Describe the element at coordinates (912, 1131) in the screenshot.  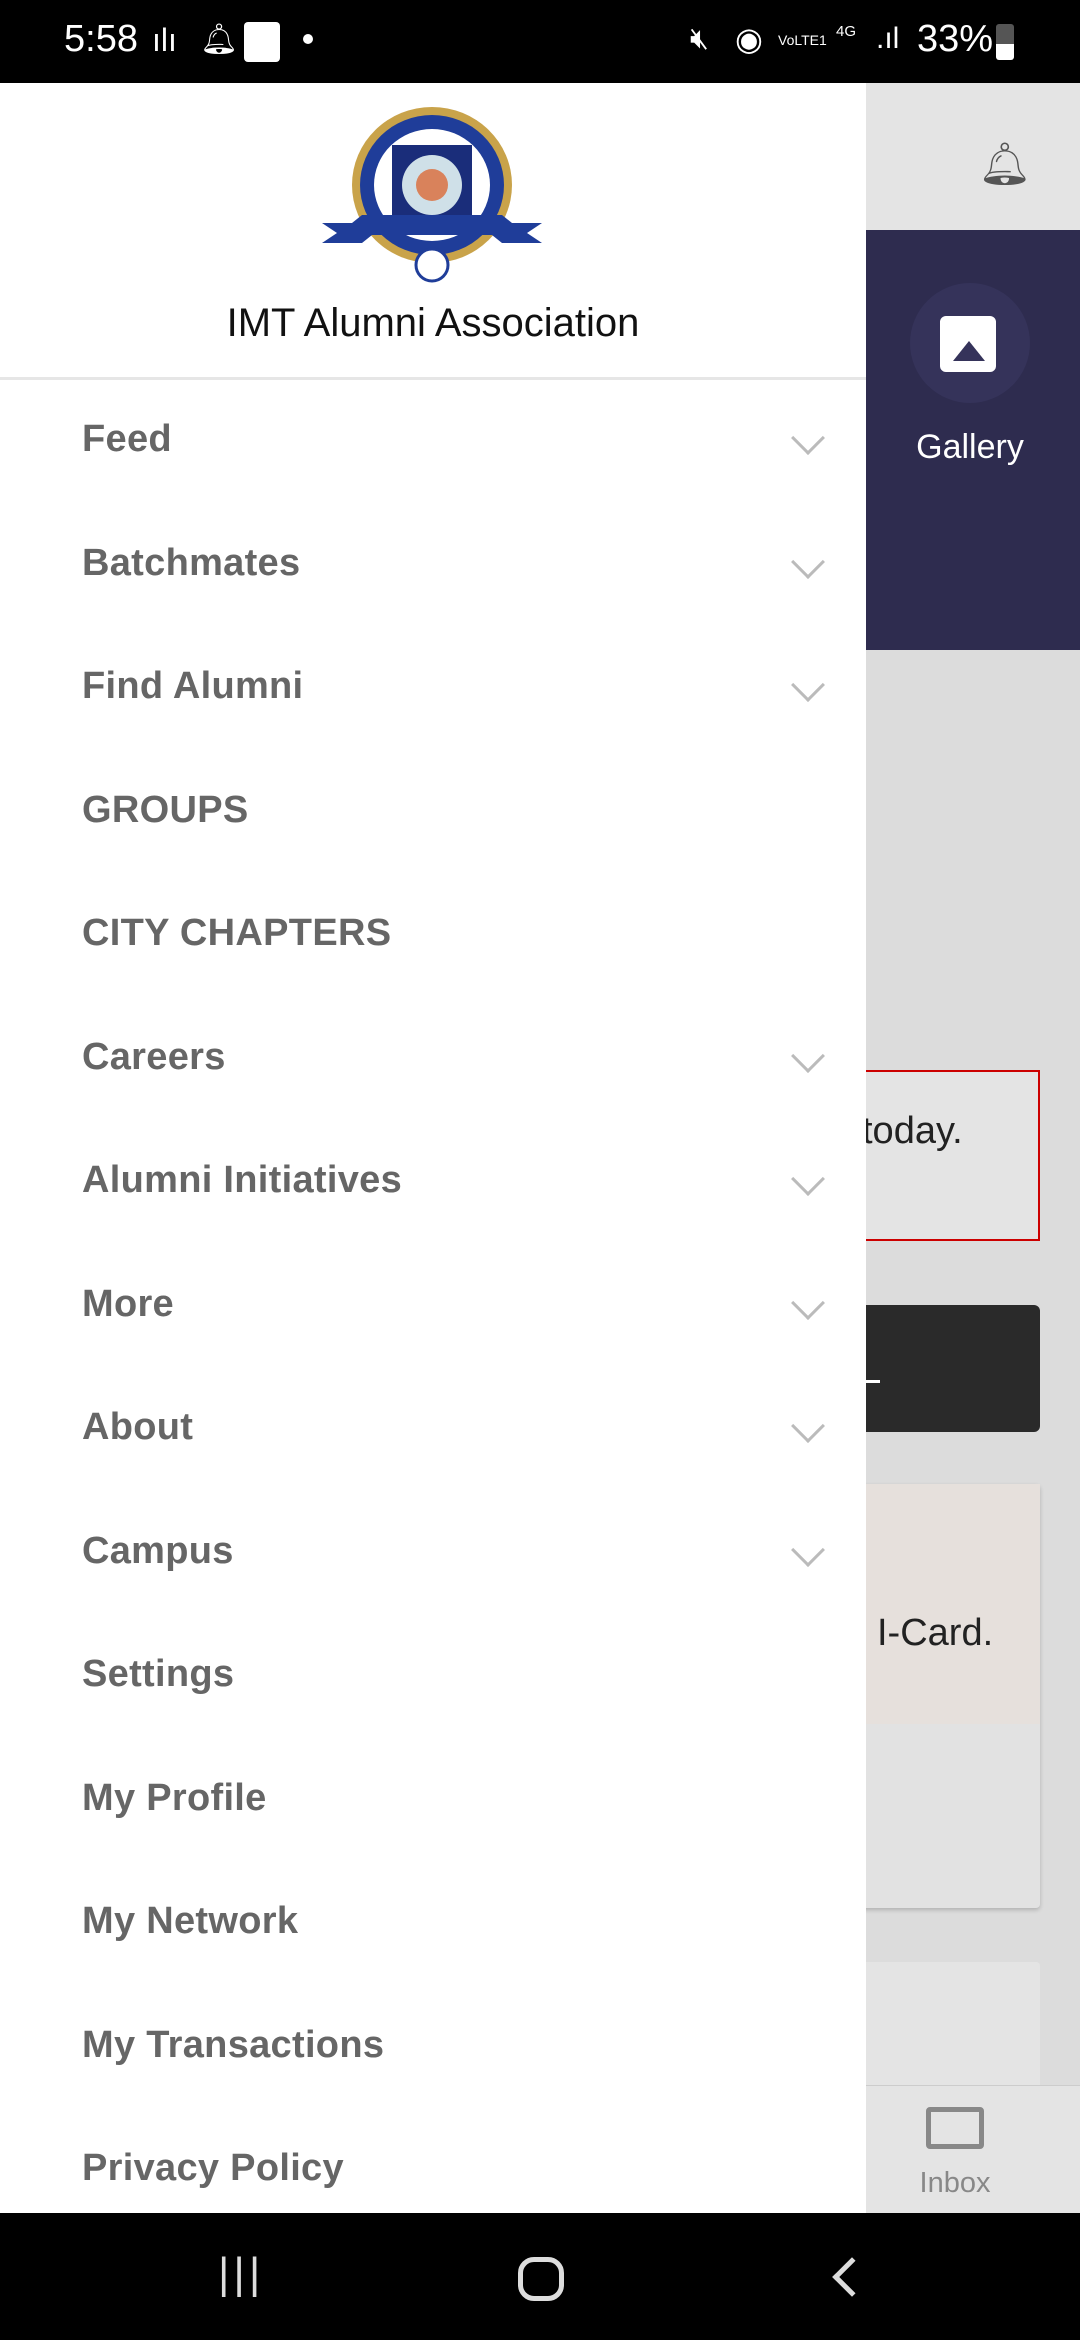
I see `notice-text: today.` at that location.